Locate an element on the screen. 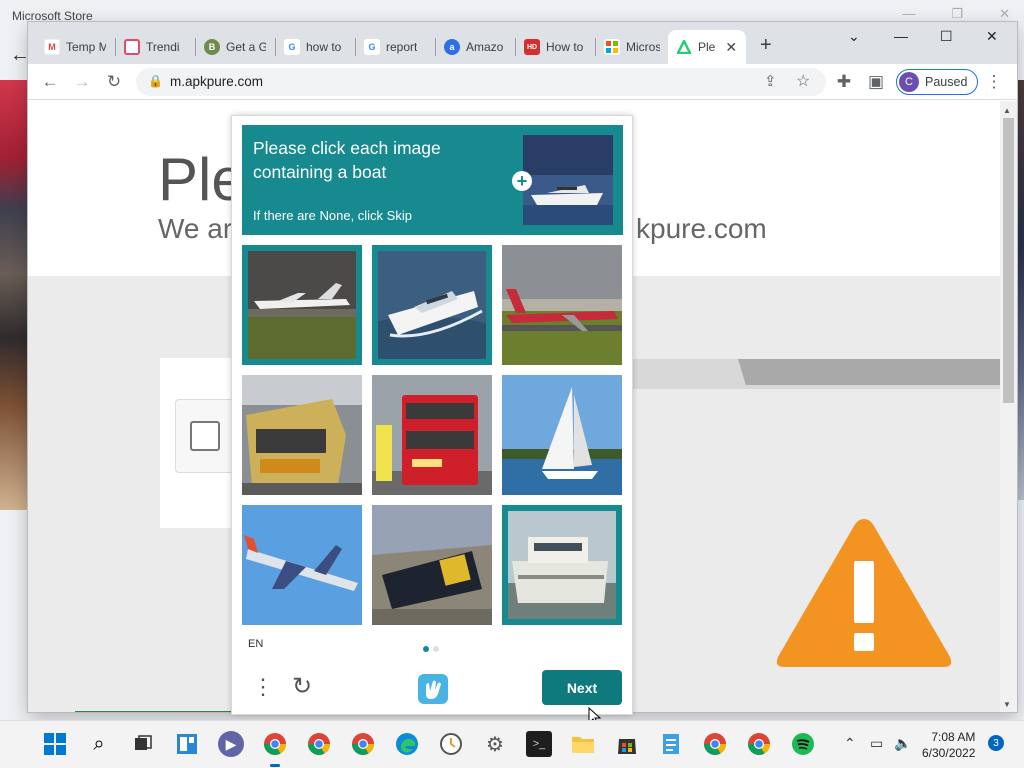 The width and height of the screenshot is (1024, 768). settings-gear-icon: ⚙ is located at coordinates (495, 744).